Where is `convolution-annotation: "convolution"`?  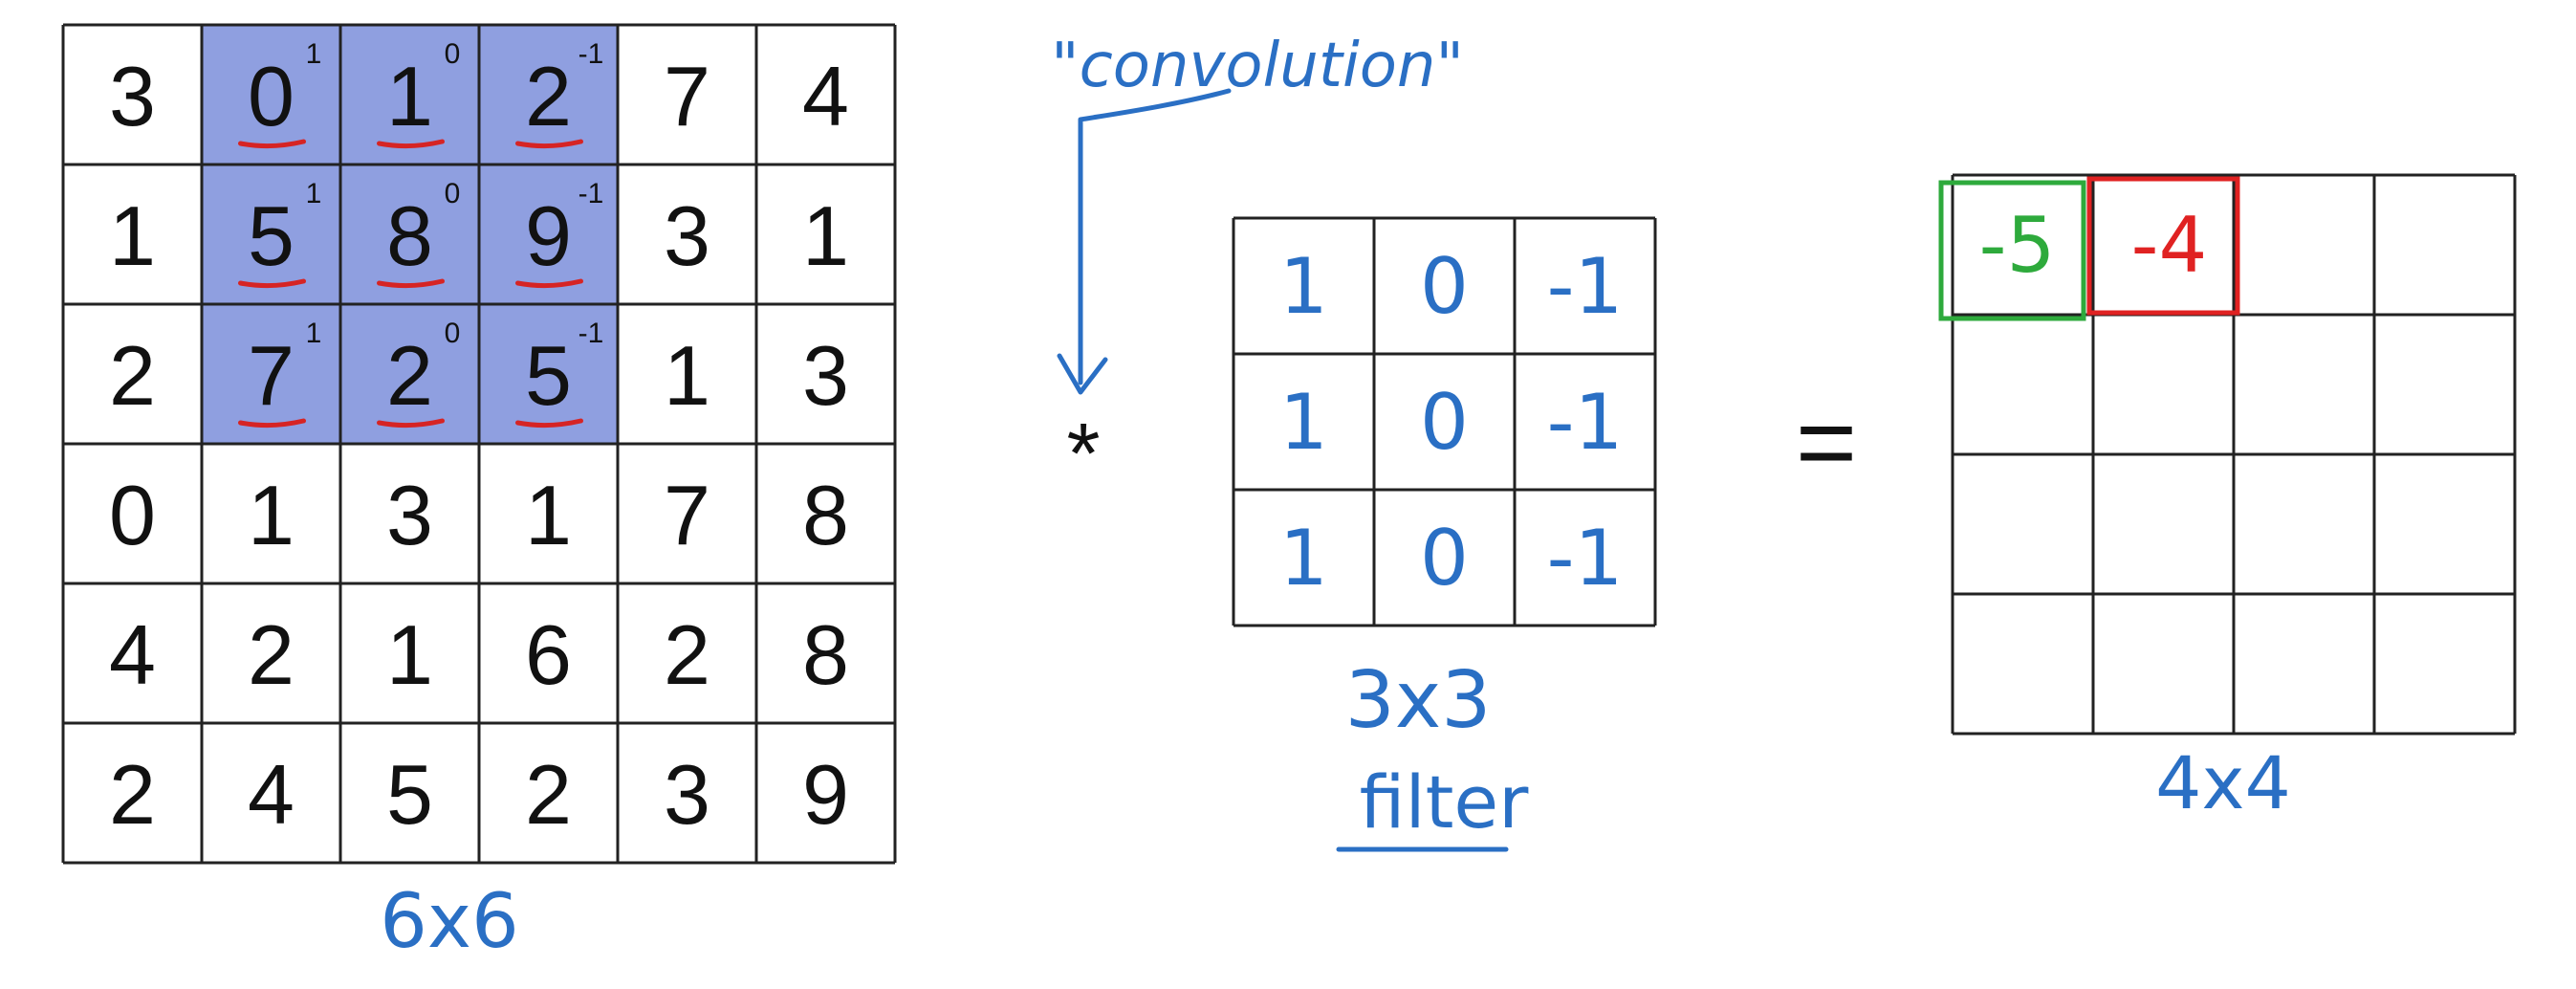
convolution-annotation: "convolution" is located at coordinates (1257, 66).